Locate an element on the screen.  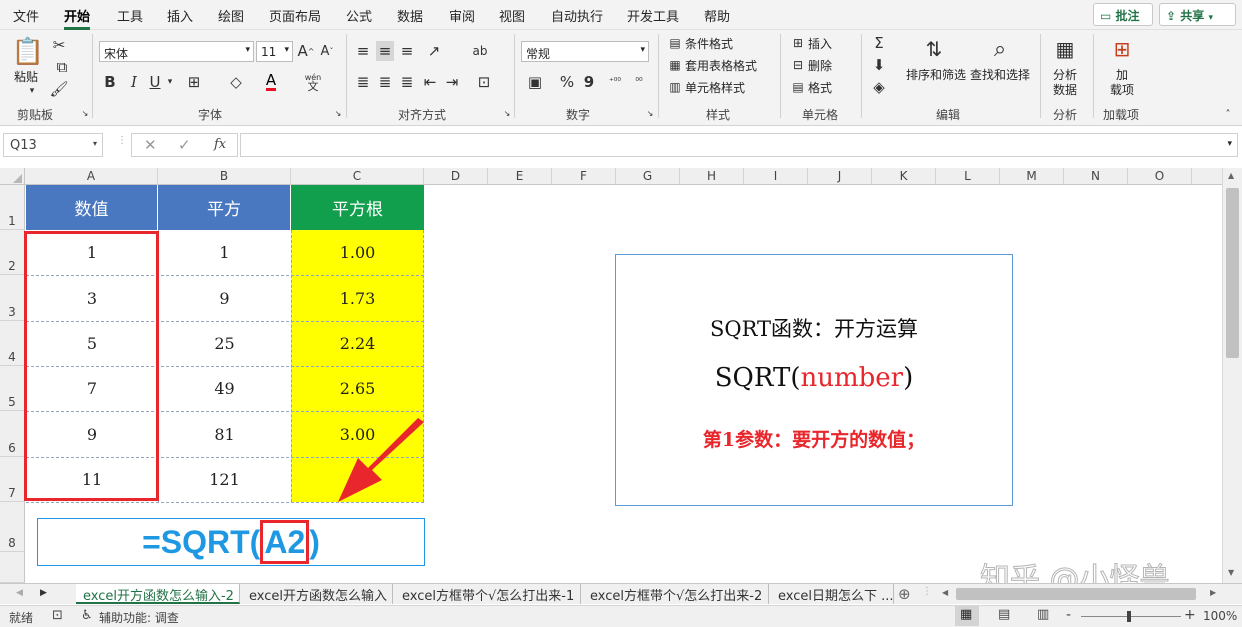
column-header-c: C is located at coordinates (357, 176).